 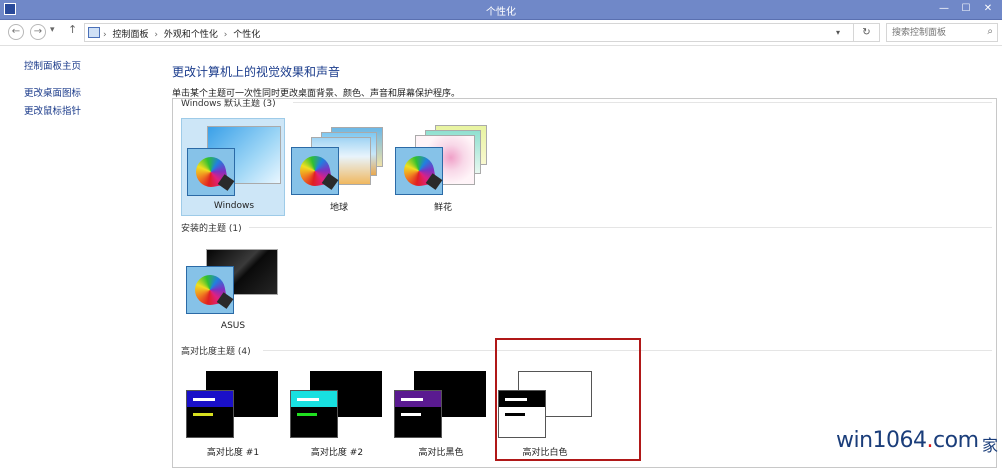 What do you see at coordinates (966, 9) in the screenshot?
I see `maximize-button: ☐` at bounding box center [966, 9].